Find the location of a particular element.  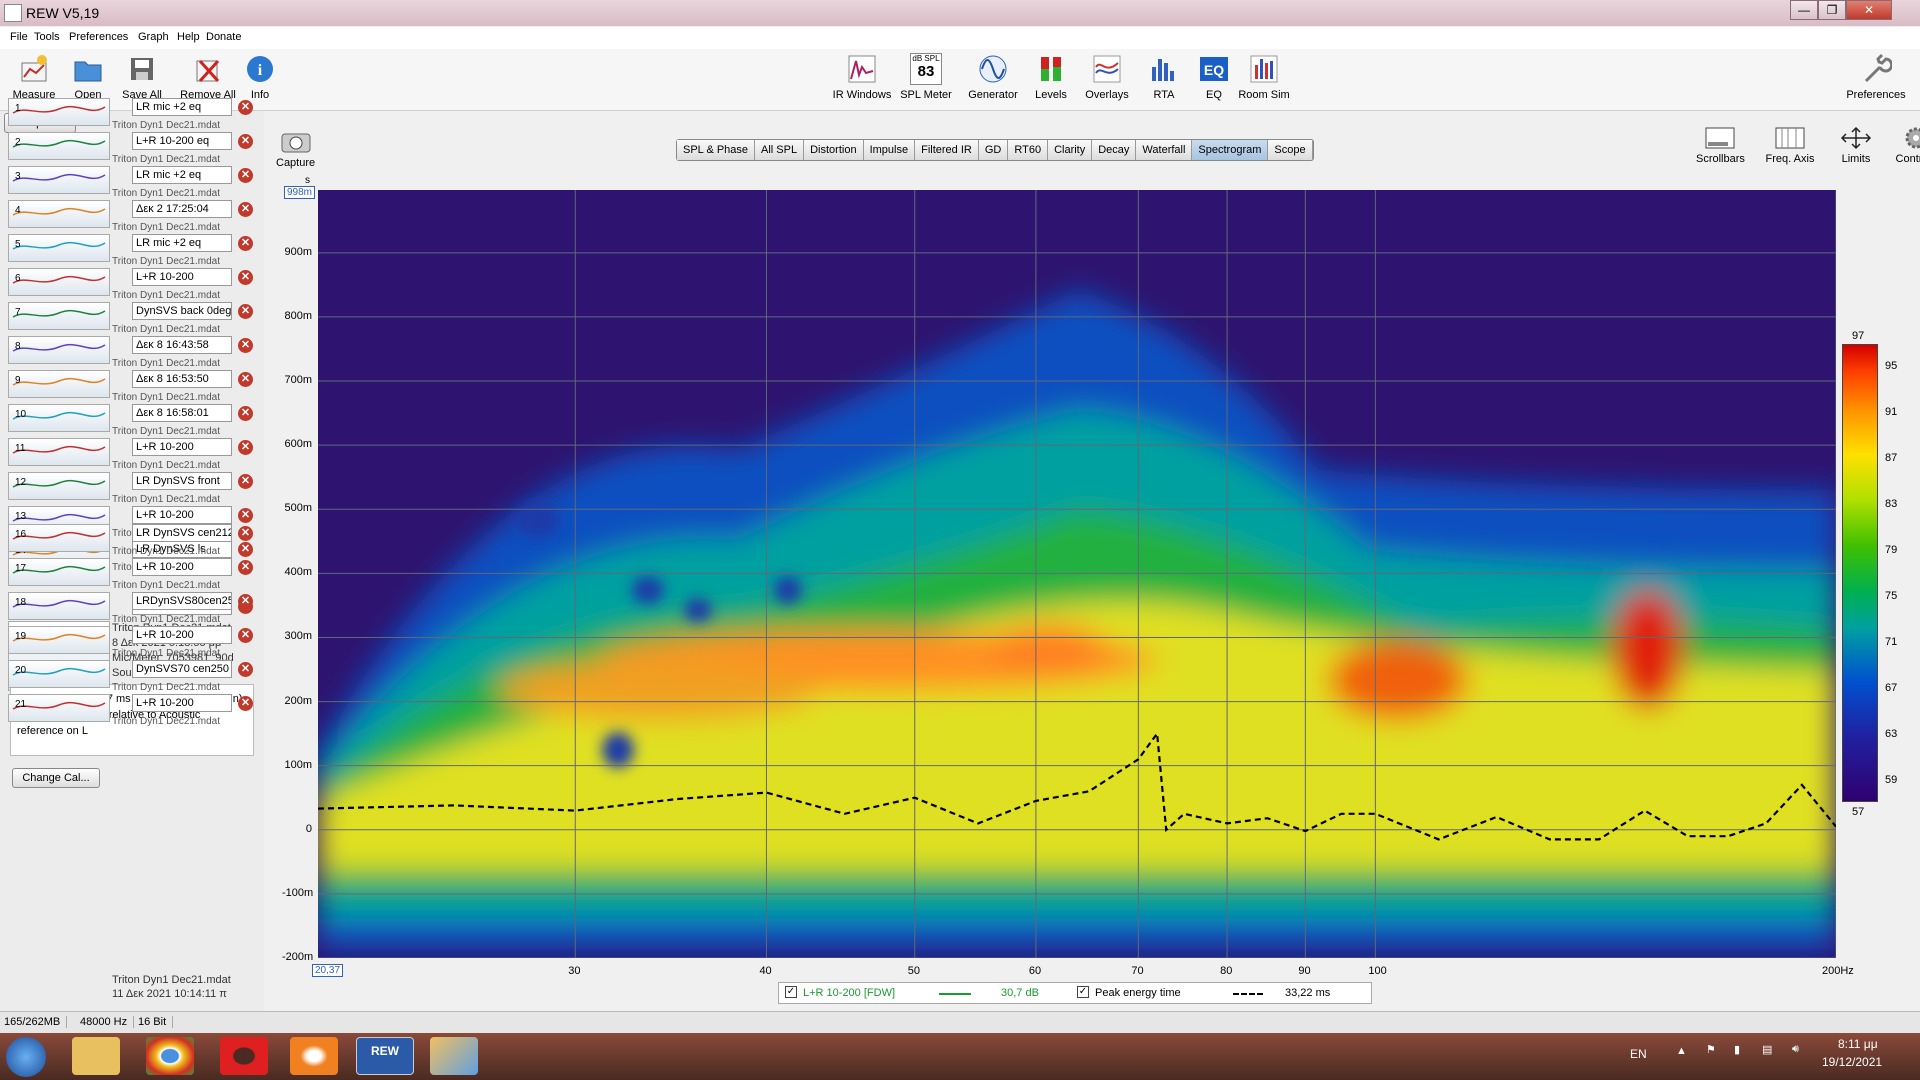

room-sim-button: Room Sim is located at coordinates (1264, 77).